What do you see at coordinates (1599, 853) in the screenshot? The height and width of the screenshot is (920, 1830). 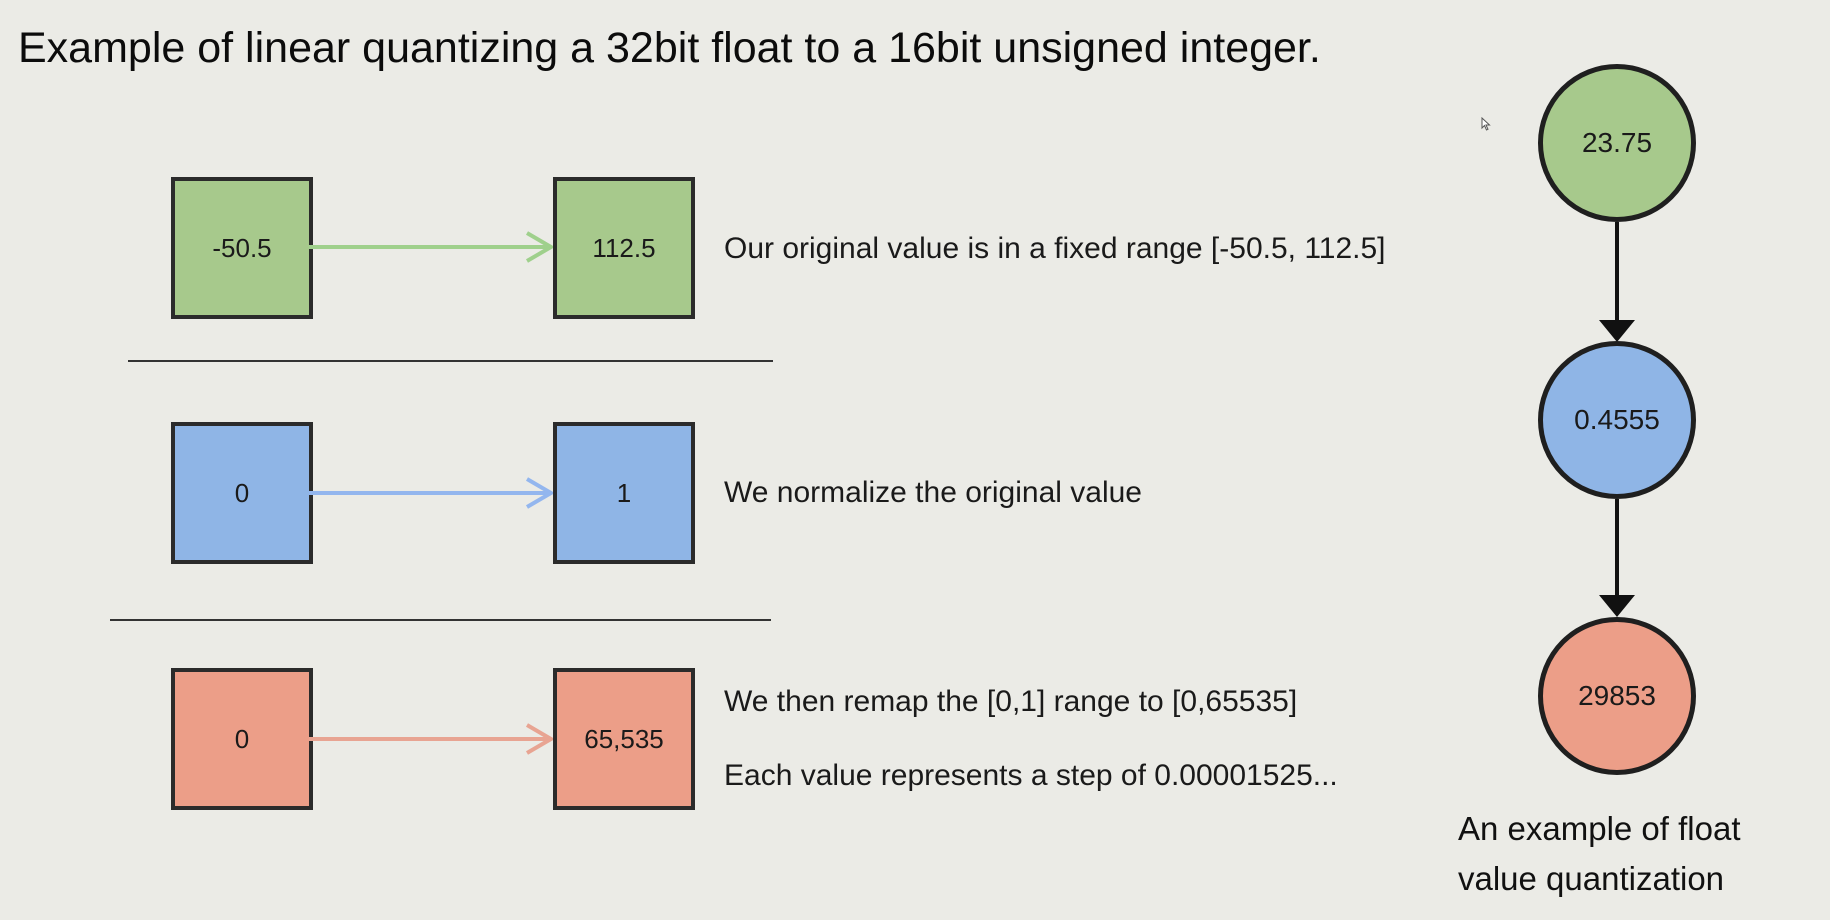 I see `example-caption: An example of float value quantization` at bounding box center [1599, 853].